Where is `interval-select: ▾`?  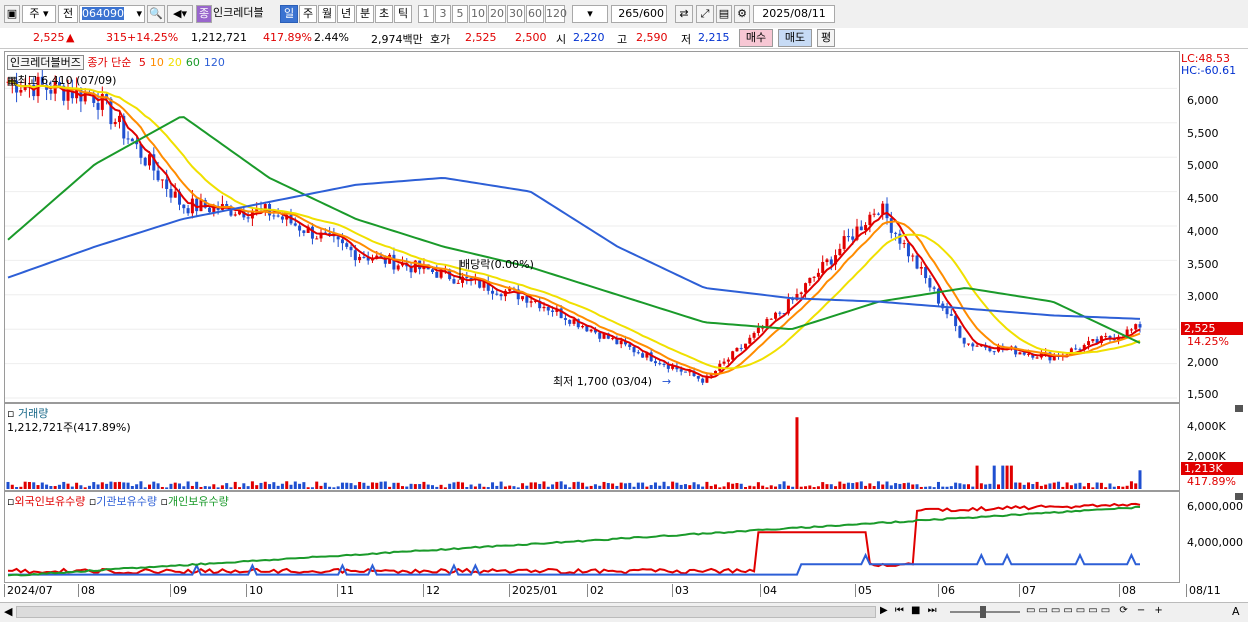 interval-select: ▾ is located at coordinates (590, 14).